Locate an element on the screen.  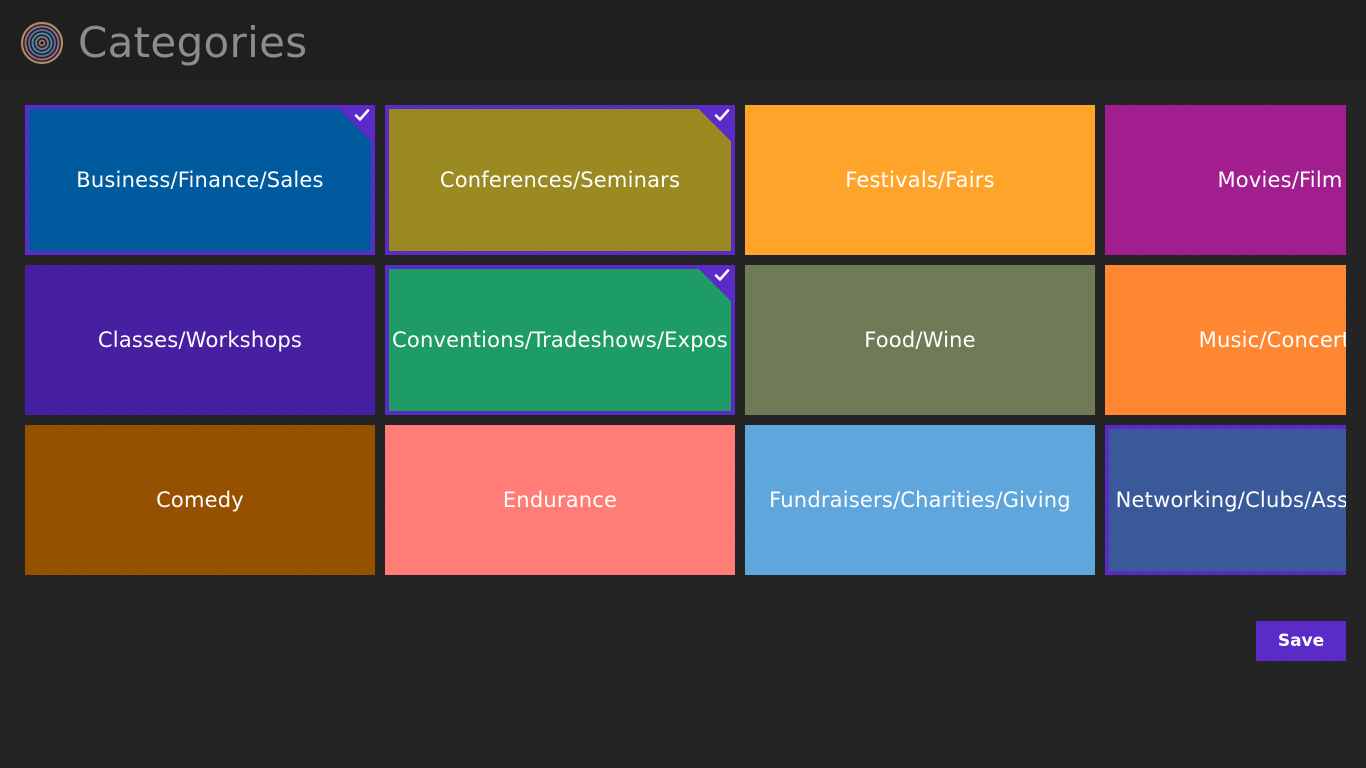
app-header: Categories is located at coordinates (683, 40).